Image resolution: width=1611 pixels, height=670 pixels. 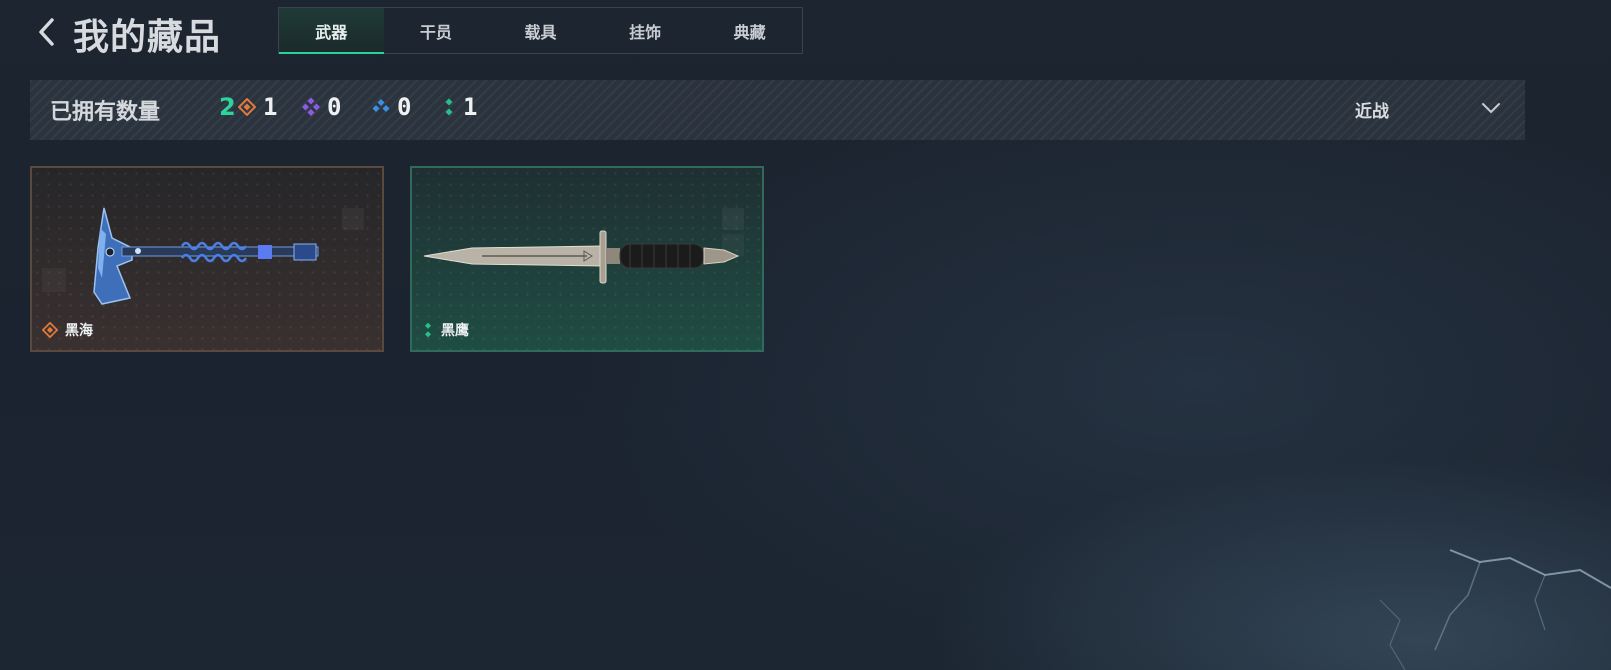 What do you see at coordinates (436, 30) in the screenshot?
I see `tab-operators: 干员` at bounding box center [436, 30].